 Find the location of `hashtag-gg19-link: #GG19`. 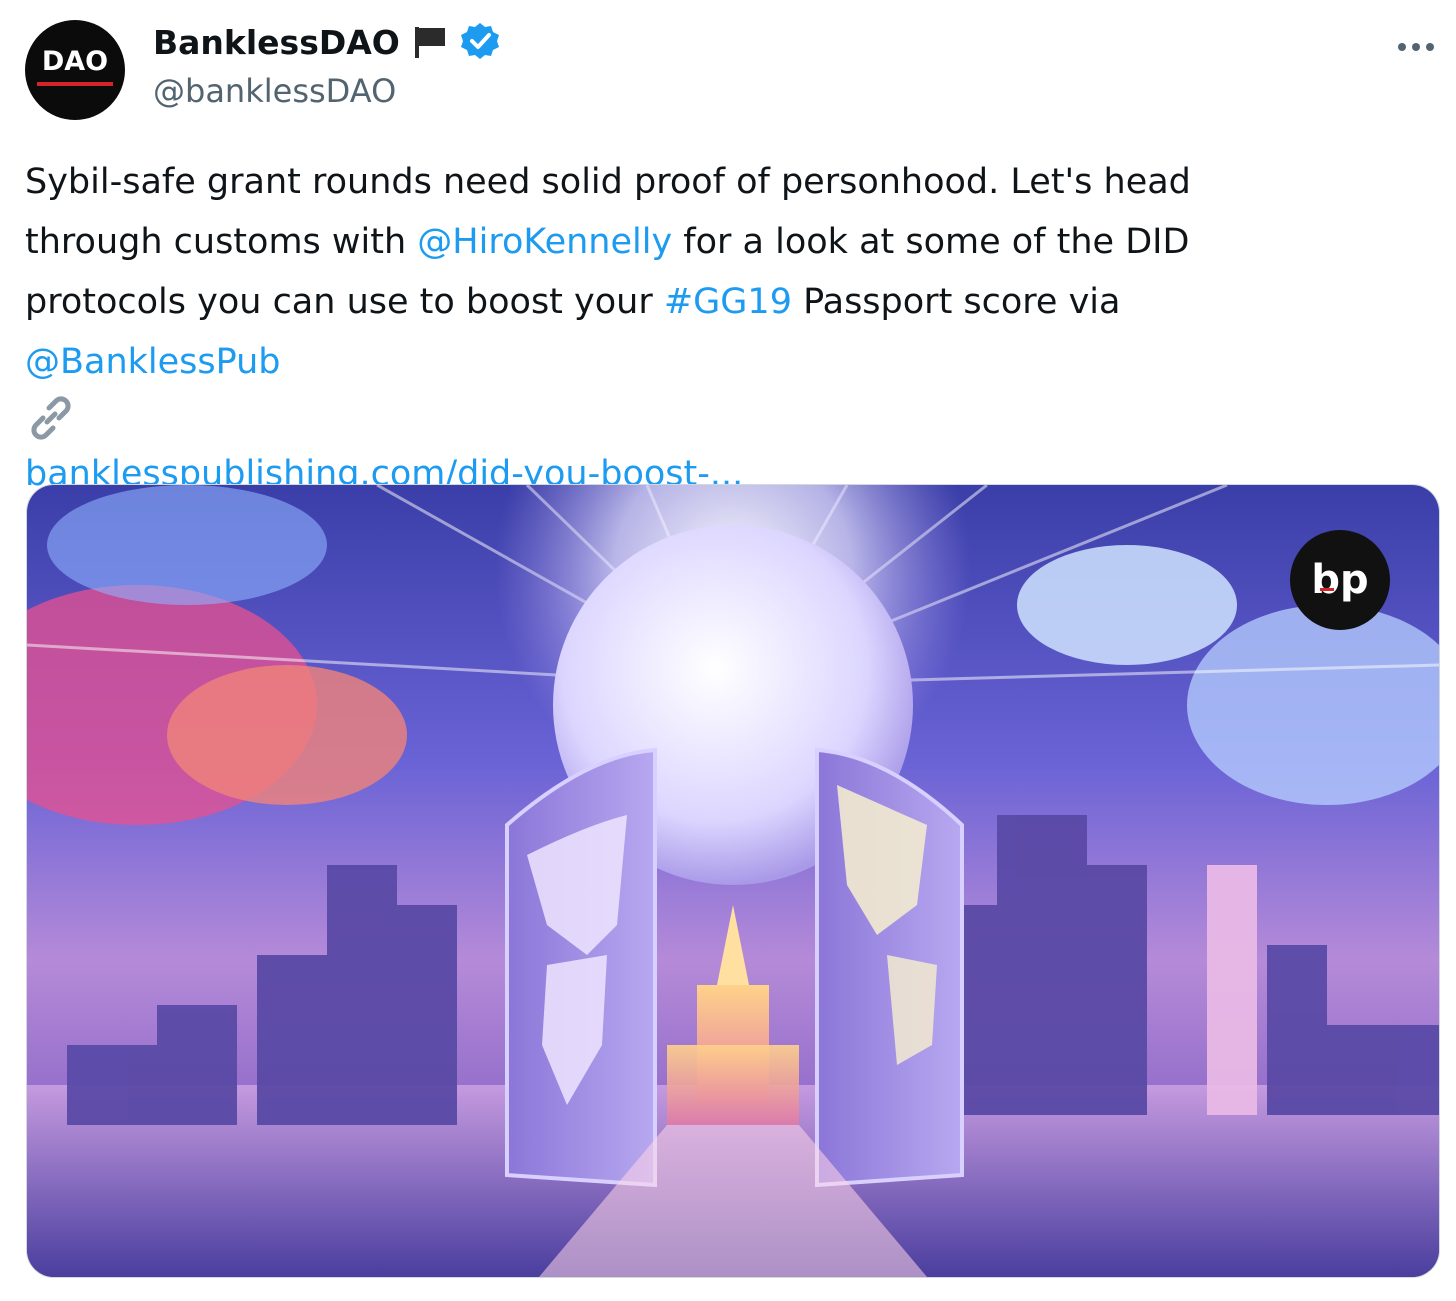

hashtag-gg19-link: #GG19 is located at coordinates (728, 302).